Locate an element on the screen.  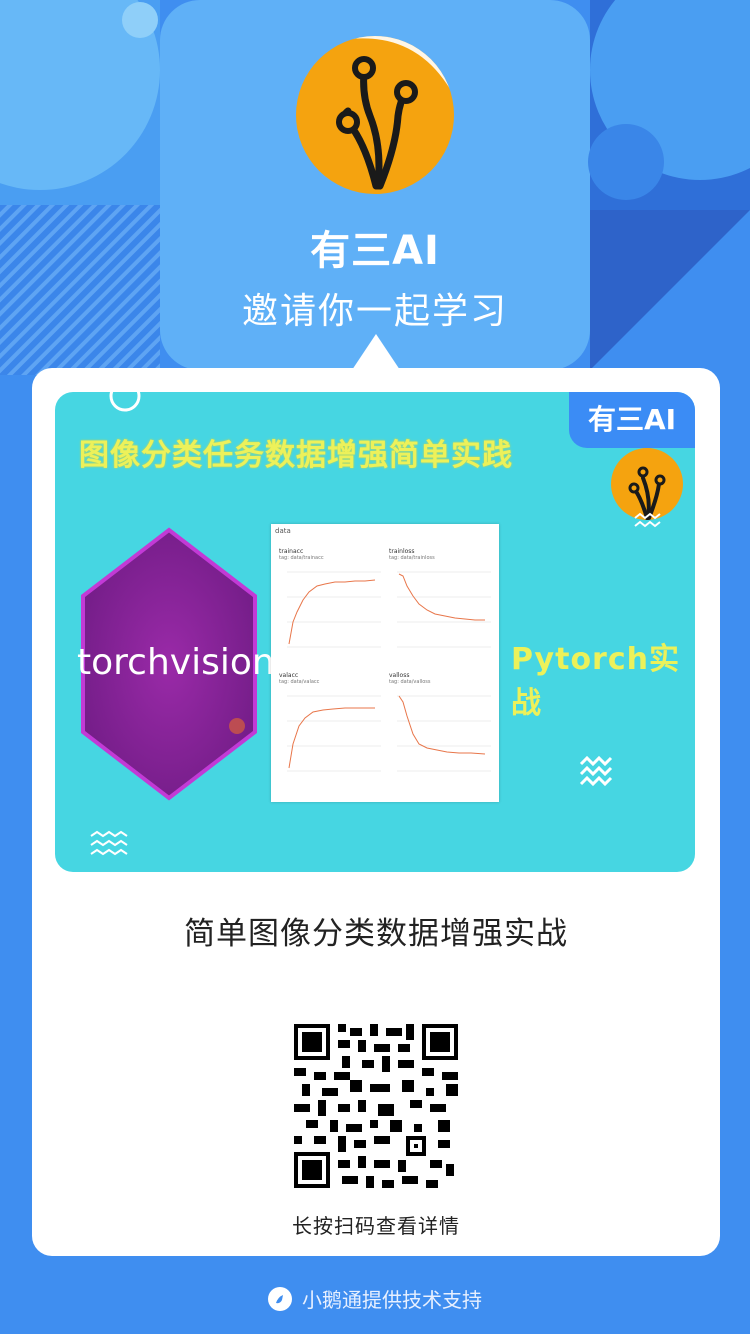
cover-brand-tag: 有三AI is located at coordinates (632, 420).